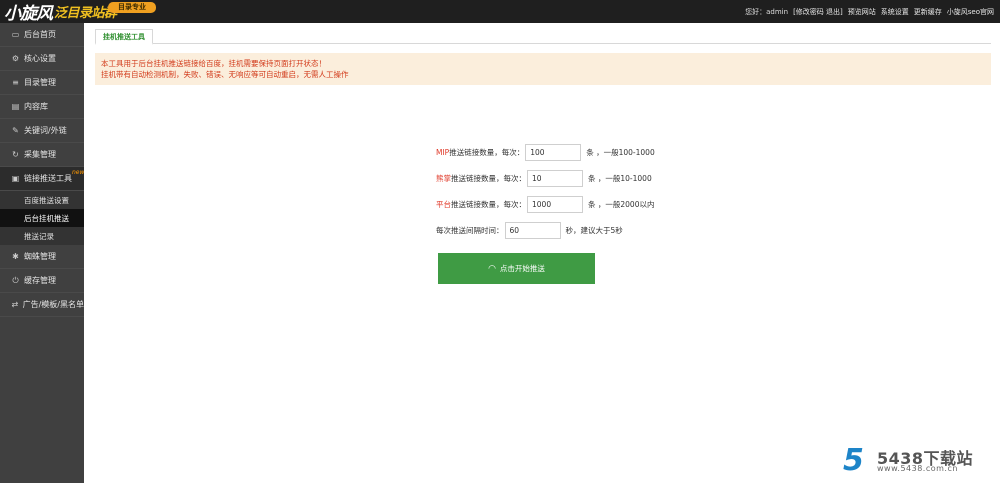 The width and height of the screenshot is (1000, 483). What do you see at coordinates (53, 304) in the screenshot?
I see `sidebar-item-label: 广告/模板/黑名单` at bounding box center [53, 304].